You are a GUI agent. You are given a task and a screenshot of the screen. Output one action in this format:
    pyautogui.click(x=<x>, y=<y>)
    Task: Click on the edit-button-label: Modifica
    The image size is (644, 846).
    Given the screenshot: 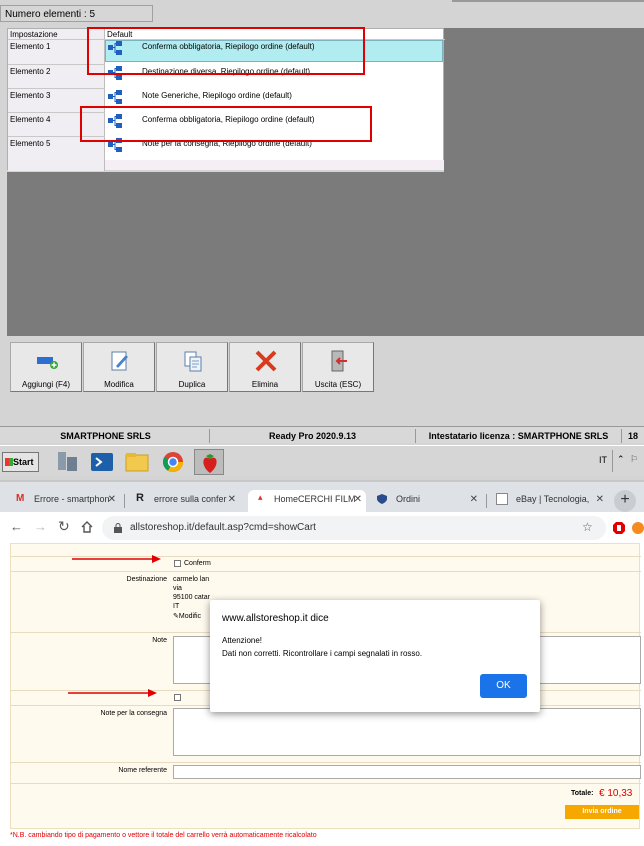 What is the action you would take?
    pyautogui.click(x=119, y=384)
    